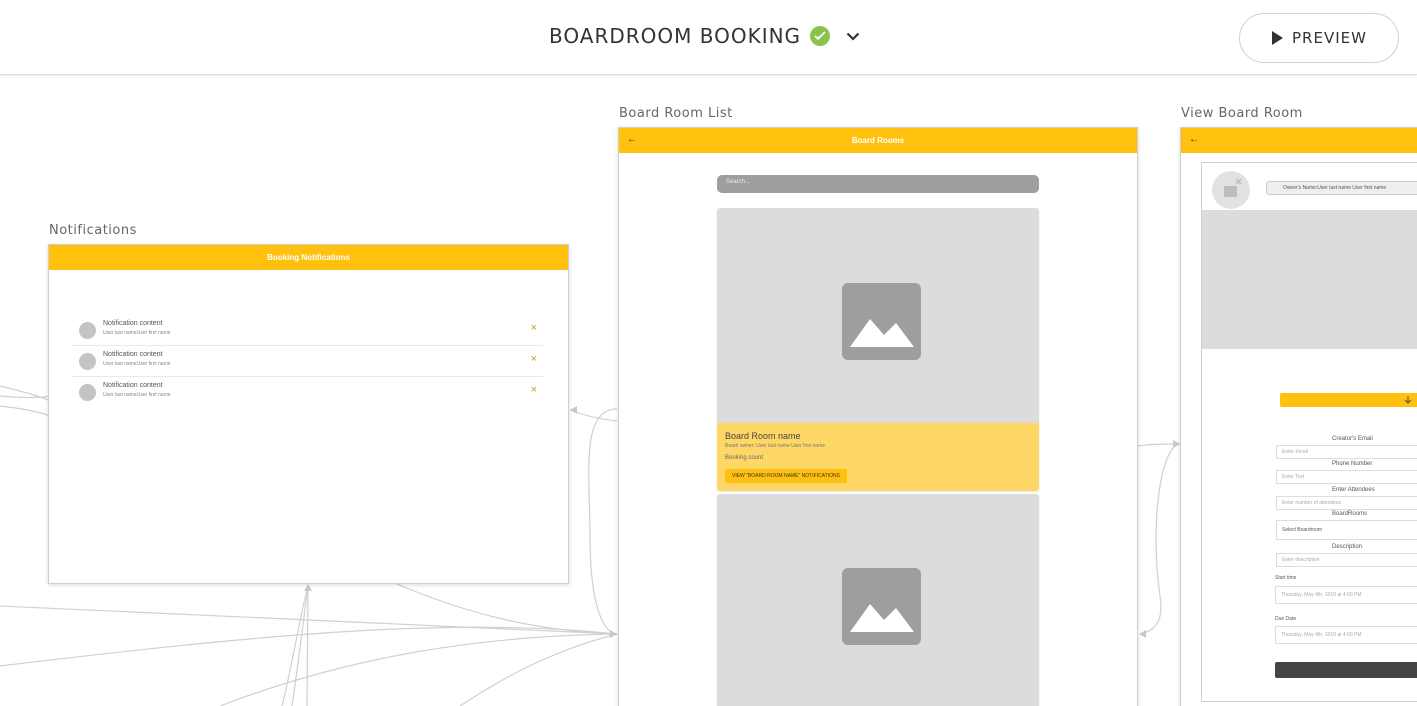  I want to click on email-field: Enter Email, so click(1346, 452).